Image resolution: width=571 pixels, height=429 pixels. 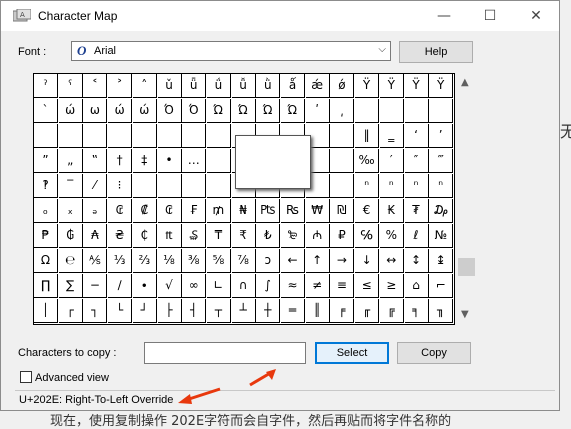 I want to click on char-cell: ₭, so click(x=391, y=211).